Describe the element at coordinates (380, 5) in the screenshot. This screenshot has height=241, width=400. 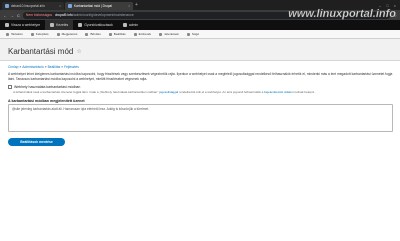
I see `minimize-icon: –` at that location.